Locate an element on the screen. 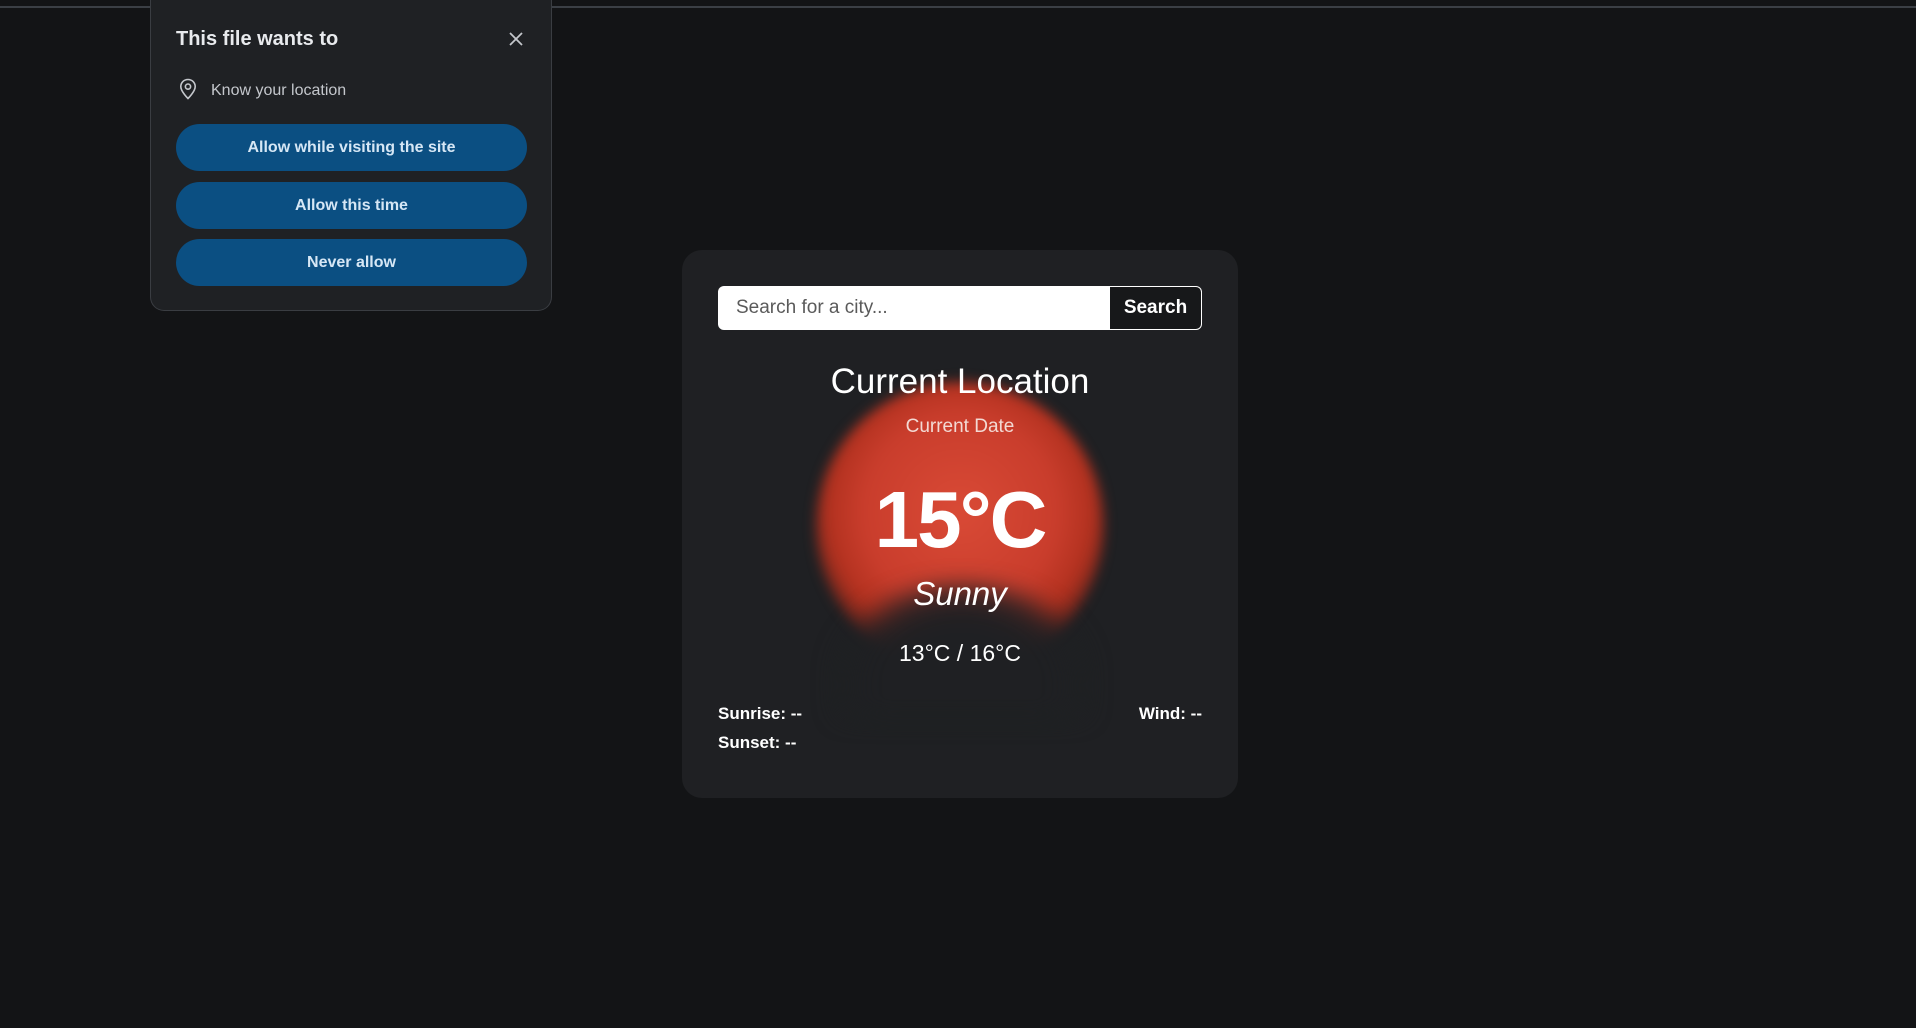 The width and height of the screenshot is (1916, 1028). date-label: Current Date is located at coordinates (960, 426).